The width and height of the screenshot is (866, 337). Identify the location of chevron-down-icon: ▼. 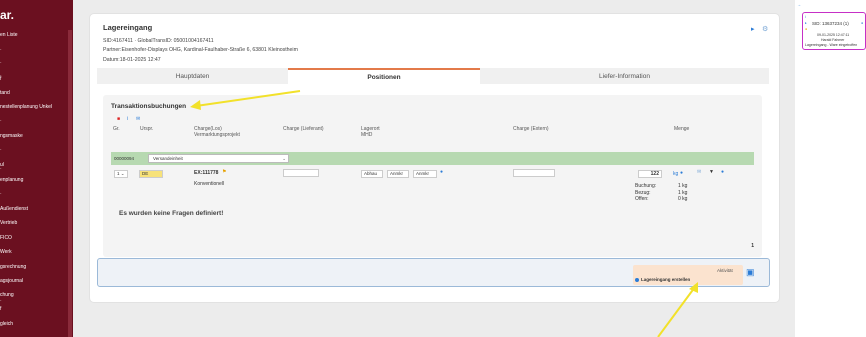
(711, 172).